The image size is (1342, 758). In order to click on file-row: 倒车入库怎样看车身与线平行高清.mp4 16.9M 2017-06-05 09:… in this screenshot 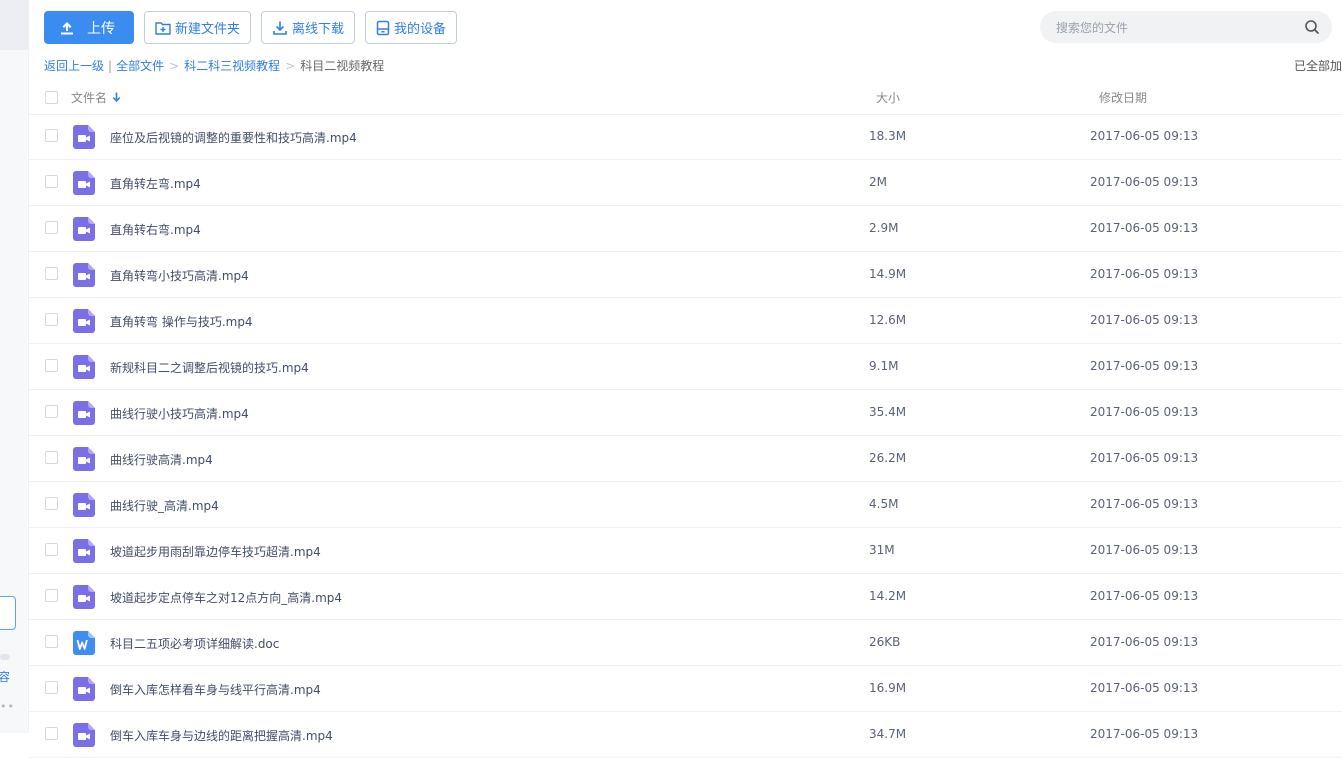, I will do `click(685, 689)`.